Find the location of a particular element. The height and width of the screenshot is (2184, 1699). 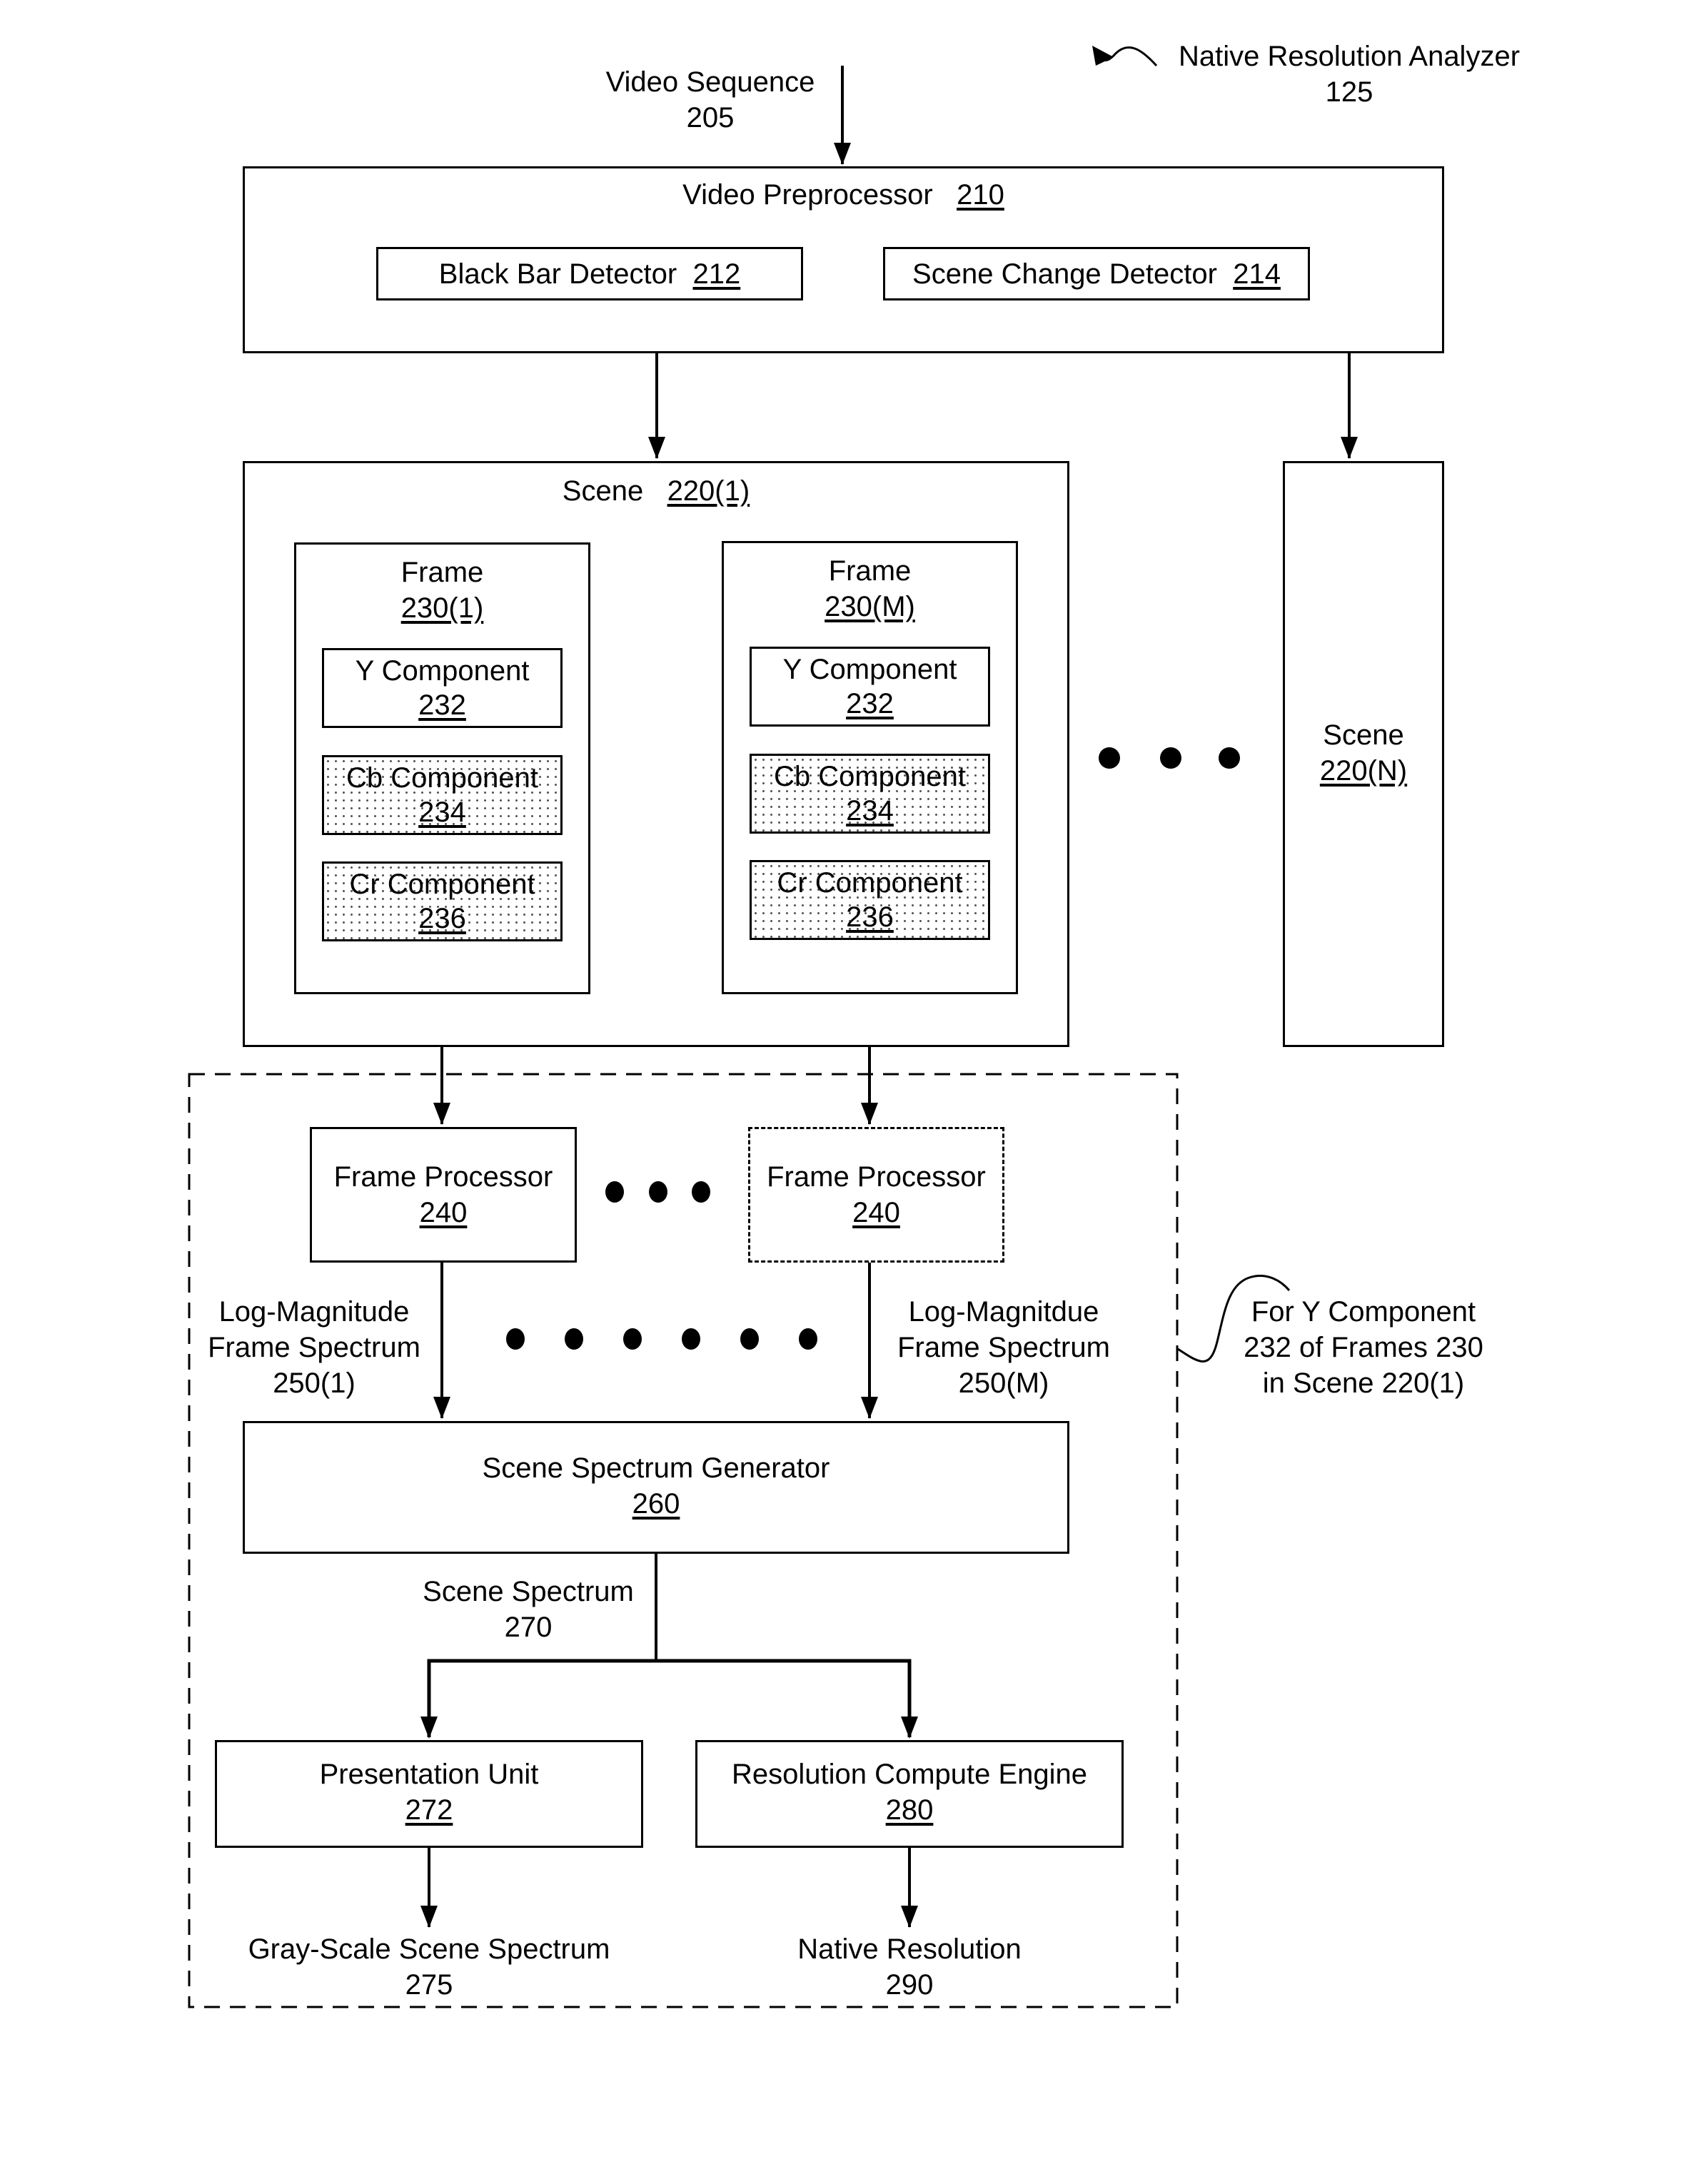

scene-spectrum-generator-block: Scene Spectrum Generator 260 is located at coordinates (656, 1487).